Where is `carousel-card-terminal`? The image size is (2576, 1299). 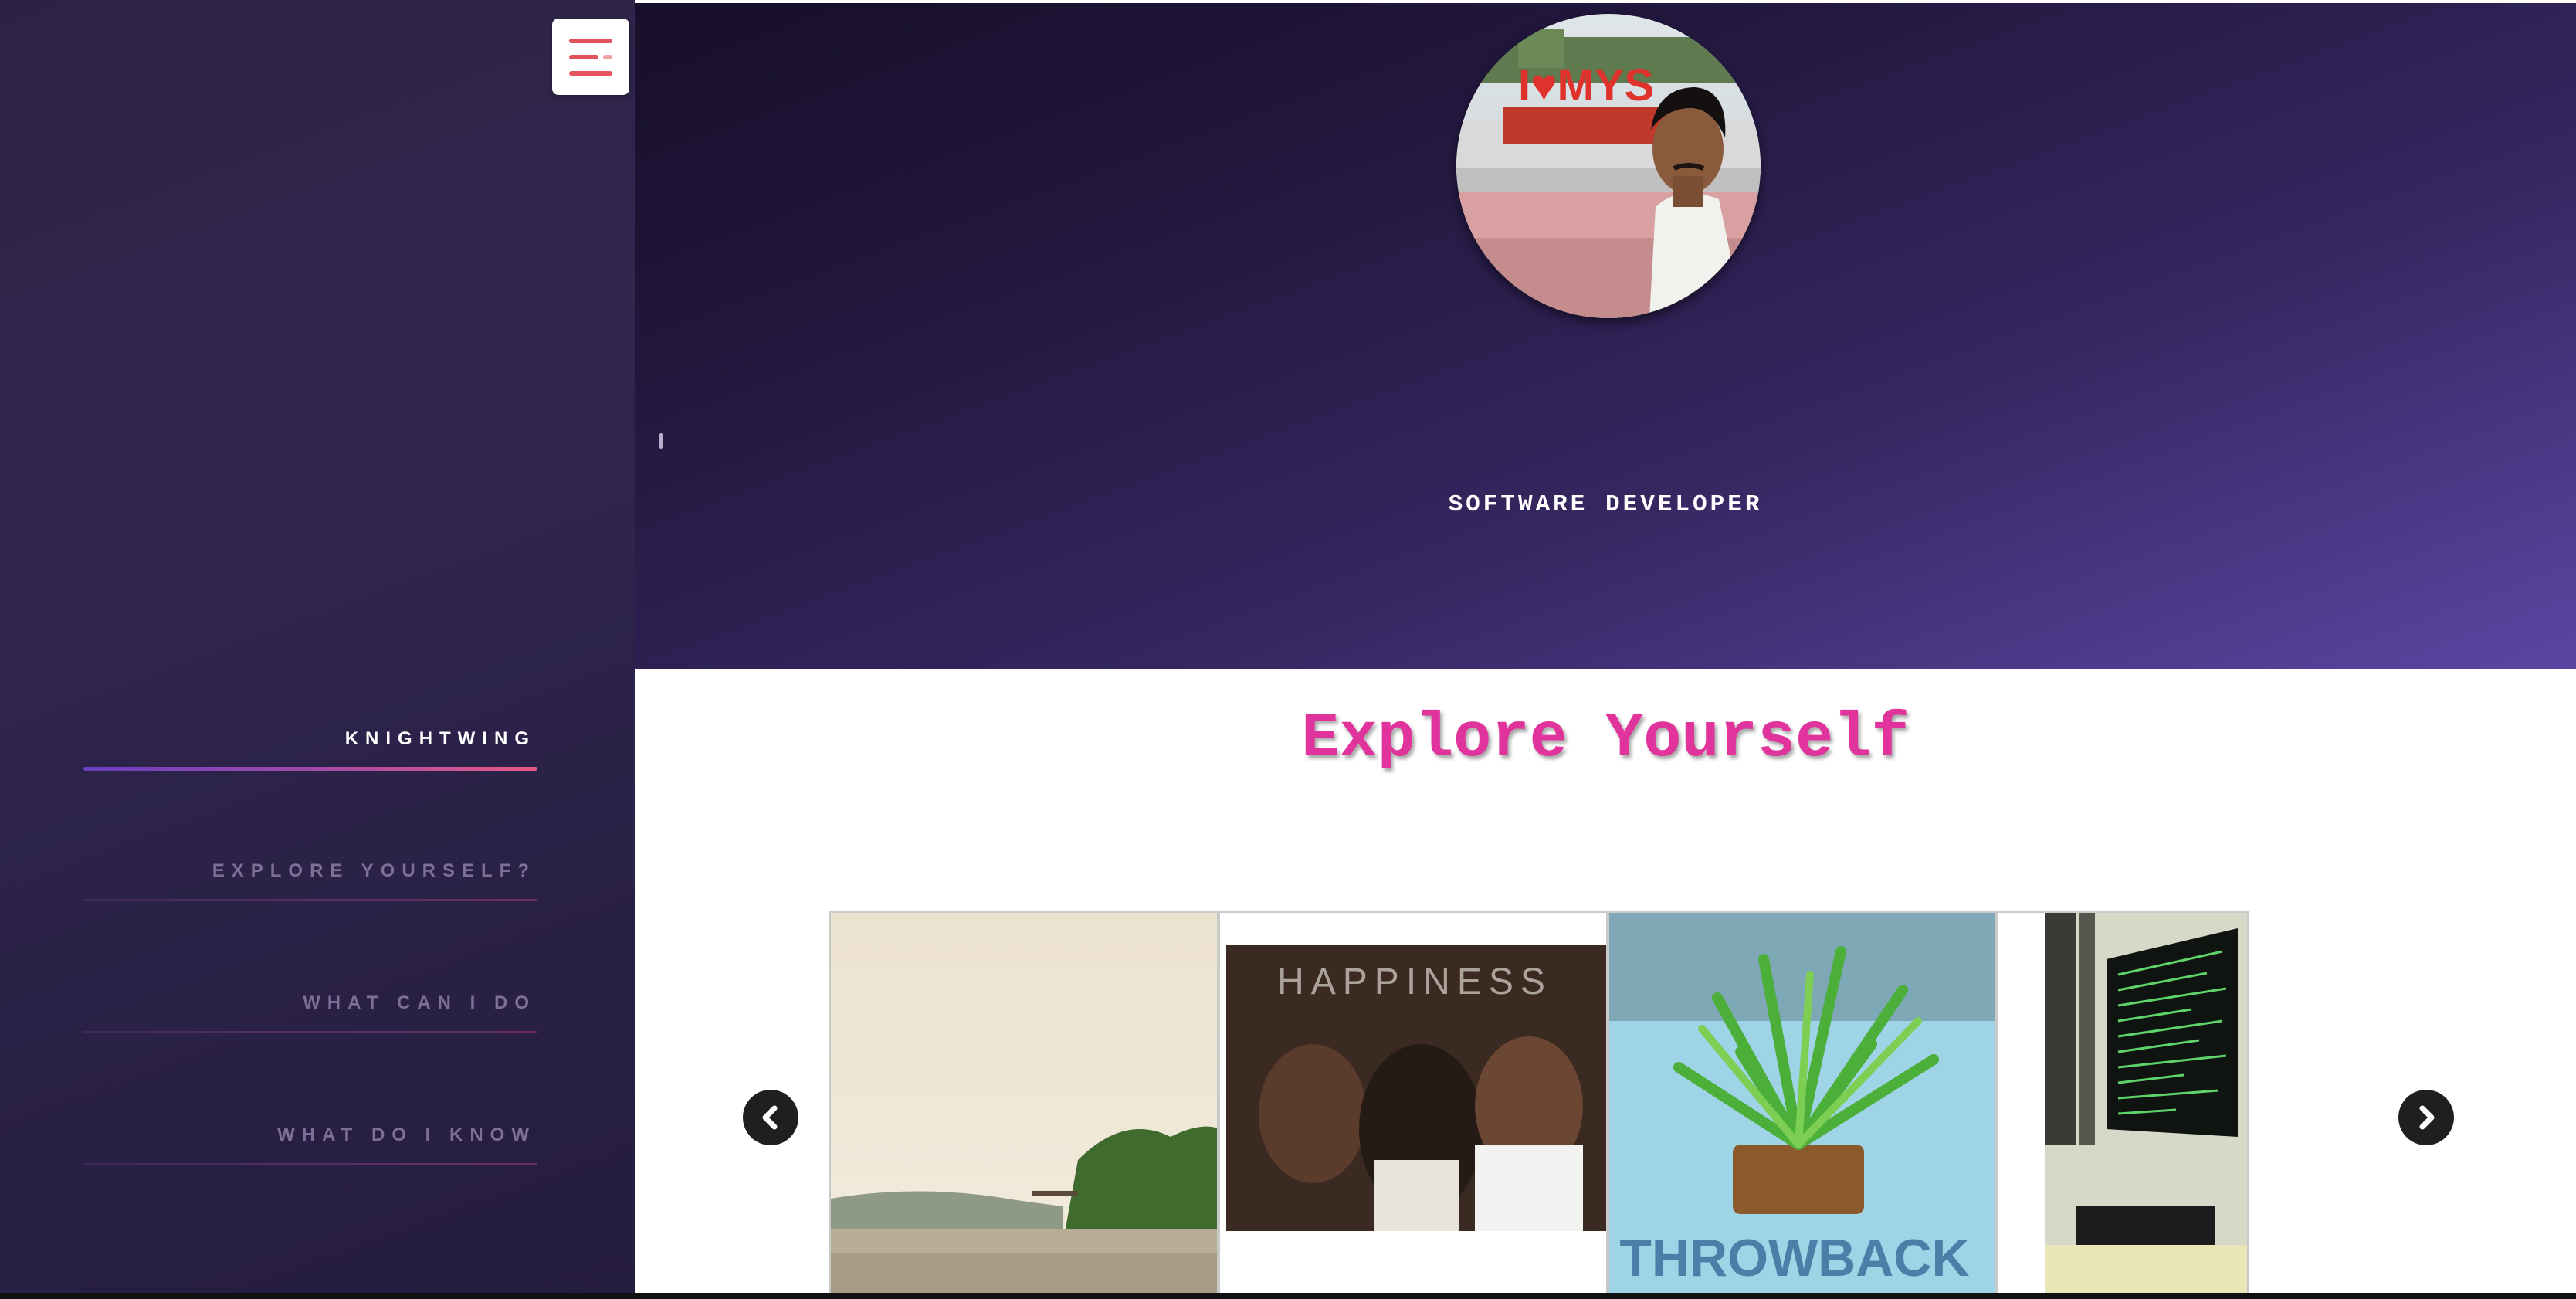
carousel-card-terminal is located at coordinates (2123, 1105).